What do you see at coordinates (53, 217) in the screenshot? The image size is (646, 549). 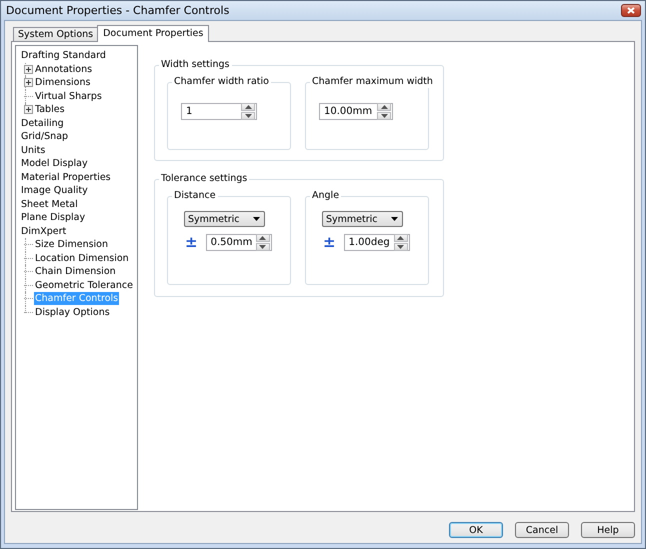 I see `tree-item: Plane Display` at bounding box center [53, 217].